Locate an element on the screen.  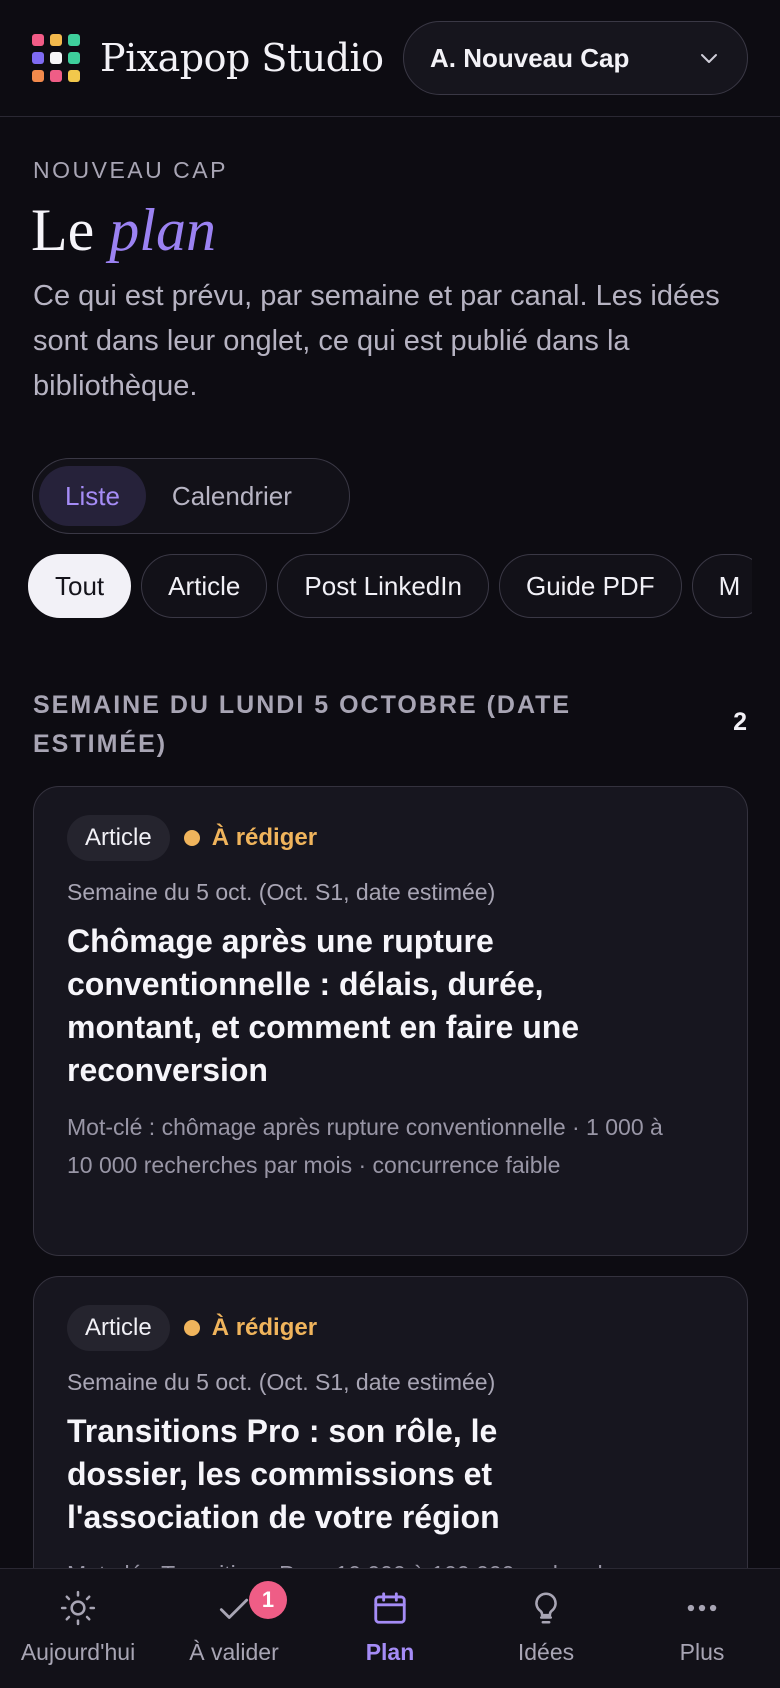
page-title: Le plan is located at coordinates (123, 230).